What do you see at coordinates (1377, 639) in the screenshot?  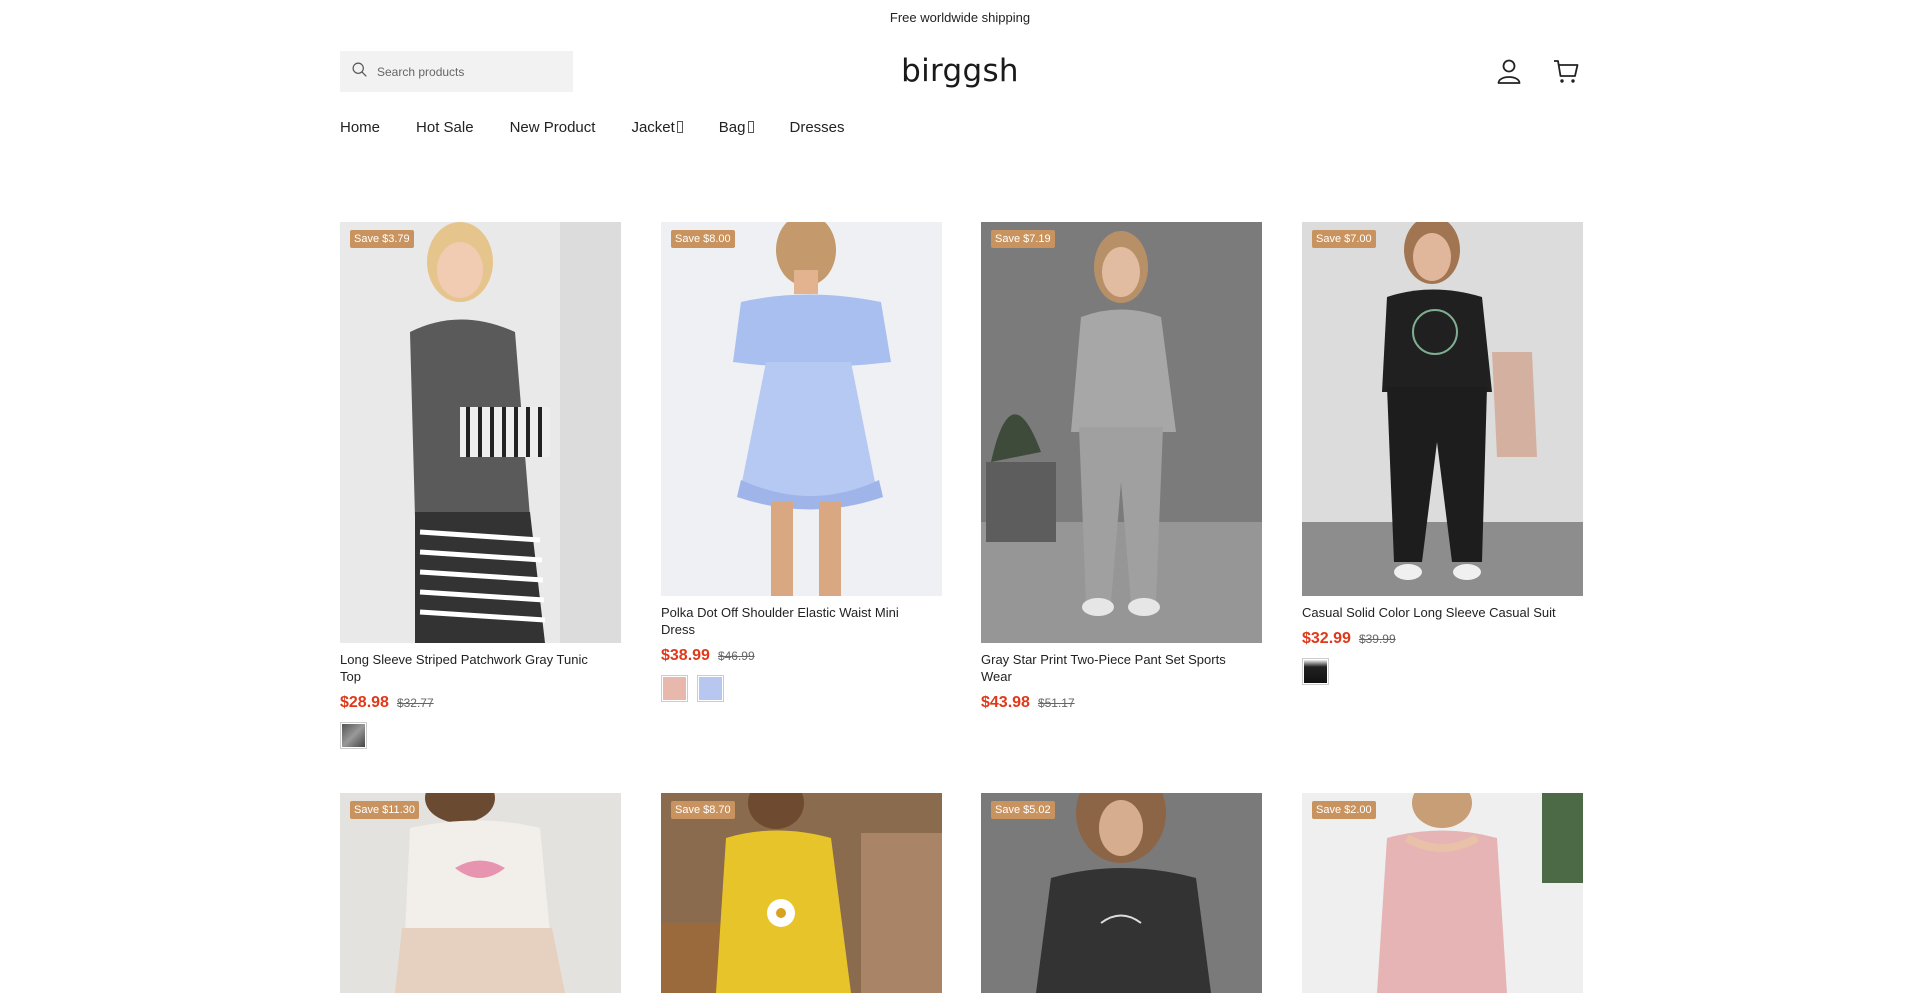 I see `compare-price: $39.99` at bounding box center [1377, 639].